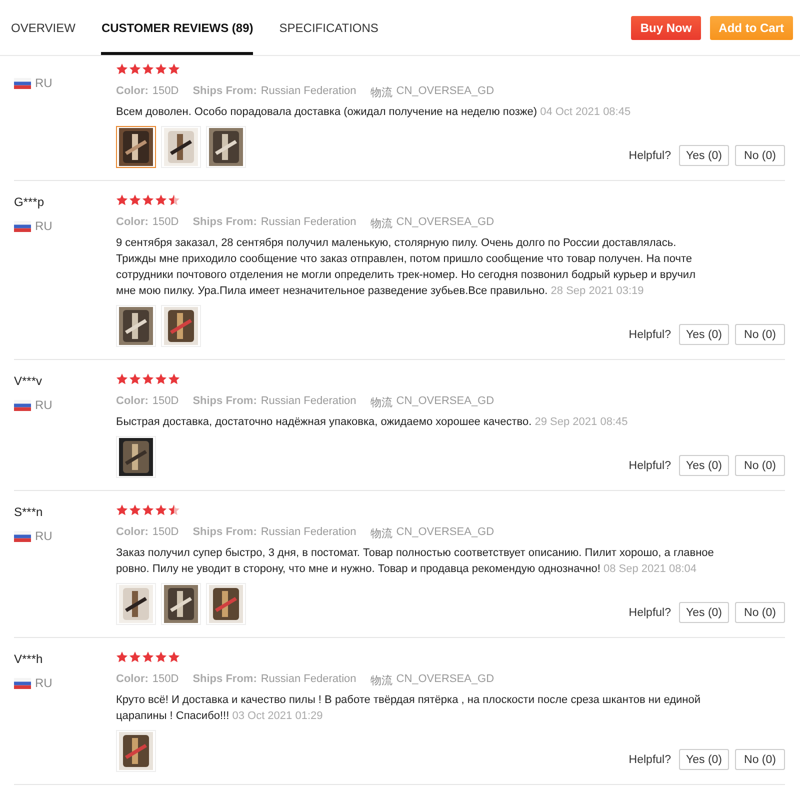 Image resolution: width=800 pixels, height=800 pixels. What do you see at coordinates (328, 27) in the screenshot?
I see `tab: SPECIFICATIONS` at bounding box center [328, 27].